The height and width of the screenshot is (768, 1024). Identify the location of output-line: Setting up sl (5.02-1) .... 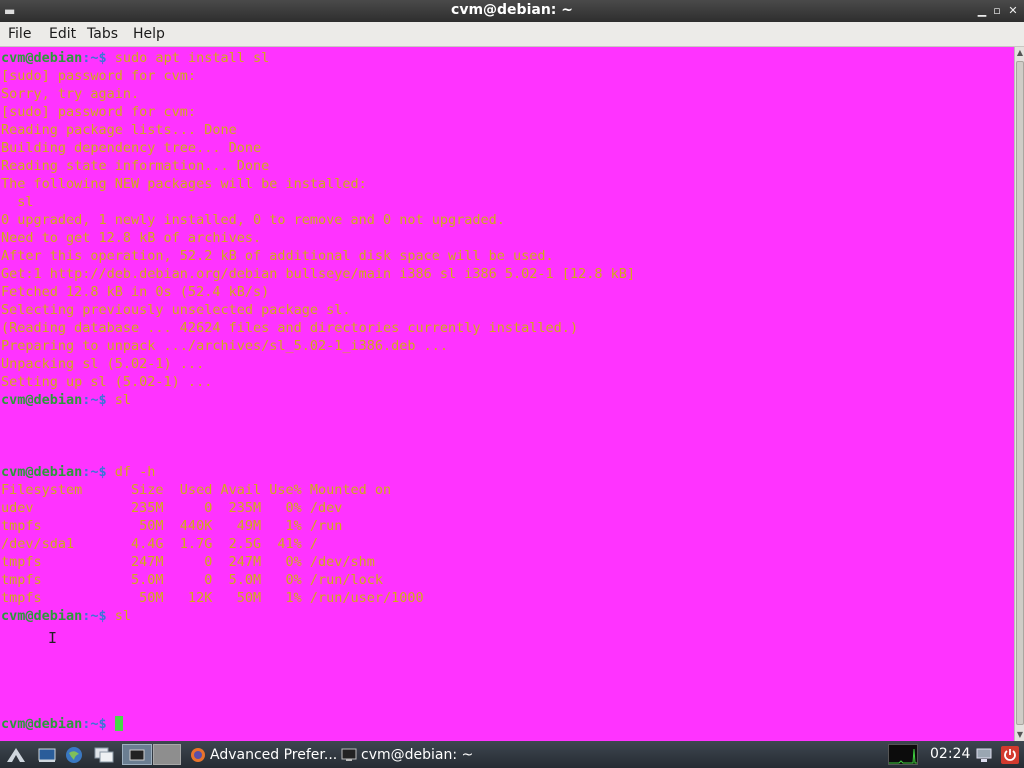
(107, 382).